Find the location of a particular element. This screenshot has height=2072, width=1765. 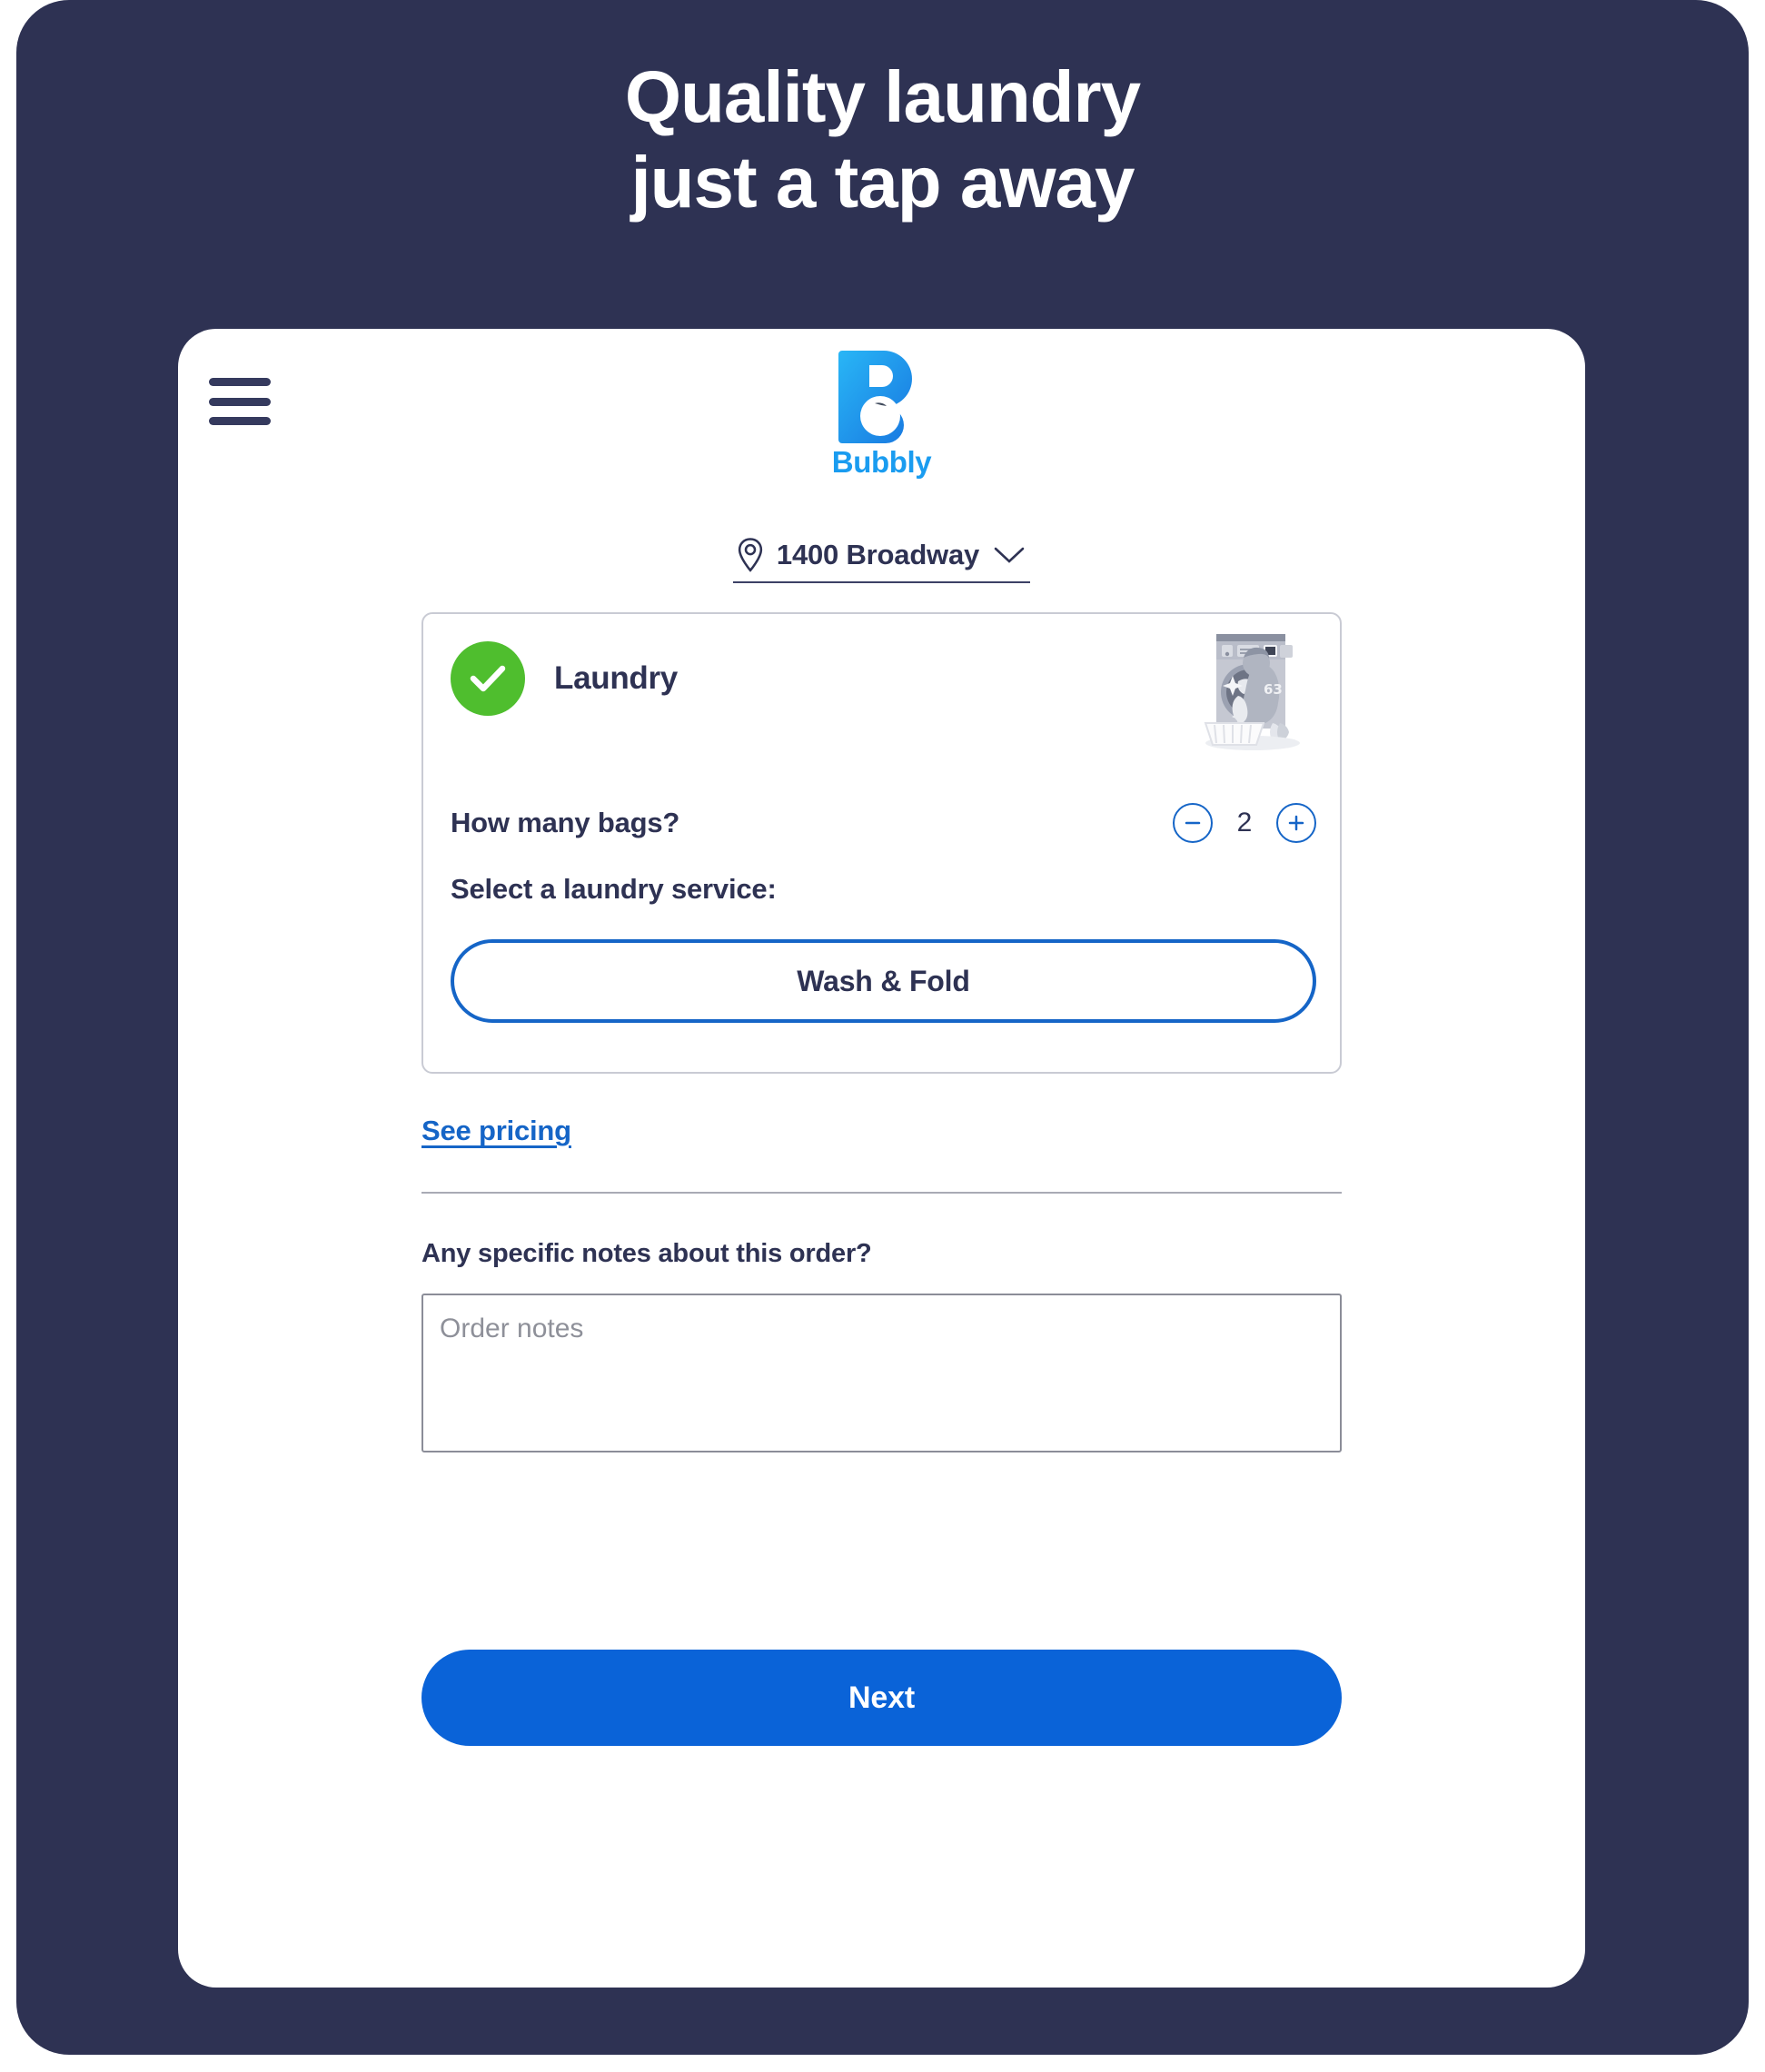

svg-text: 63 is located at coordinates (1274, 689).